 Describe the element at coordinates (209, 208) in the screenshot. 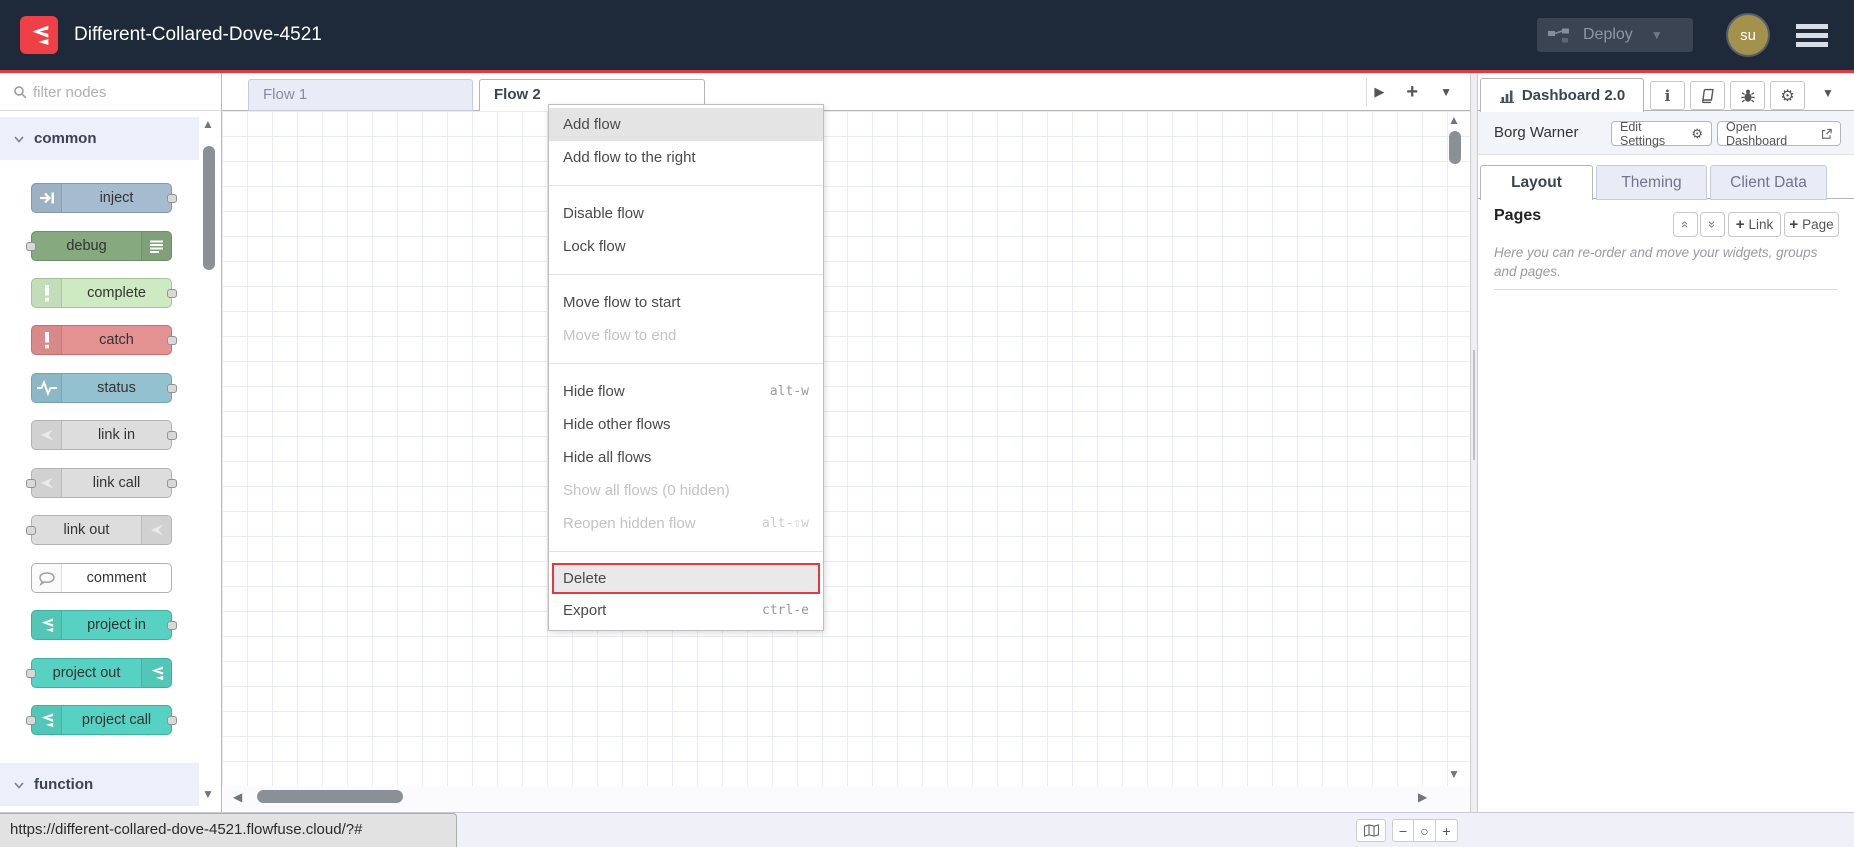

I see `palette-scrollbar-thumb` at that location.